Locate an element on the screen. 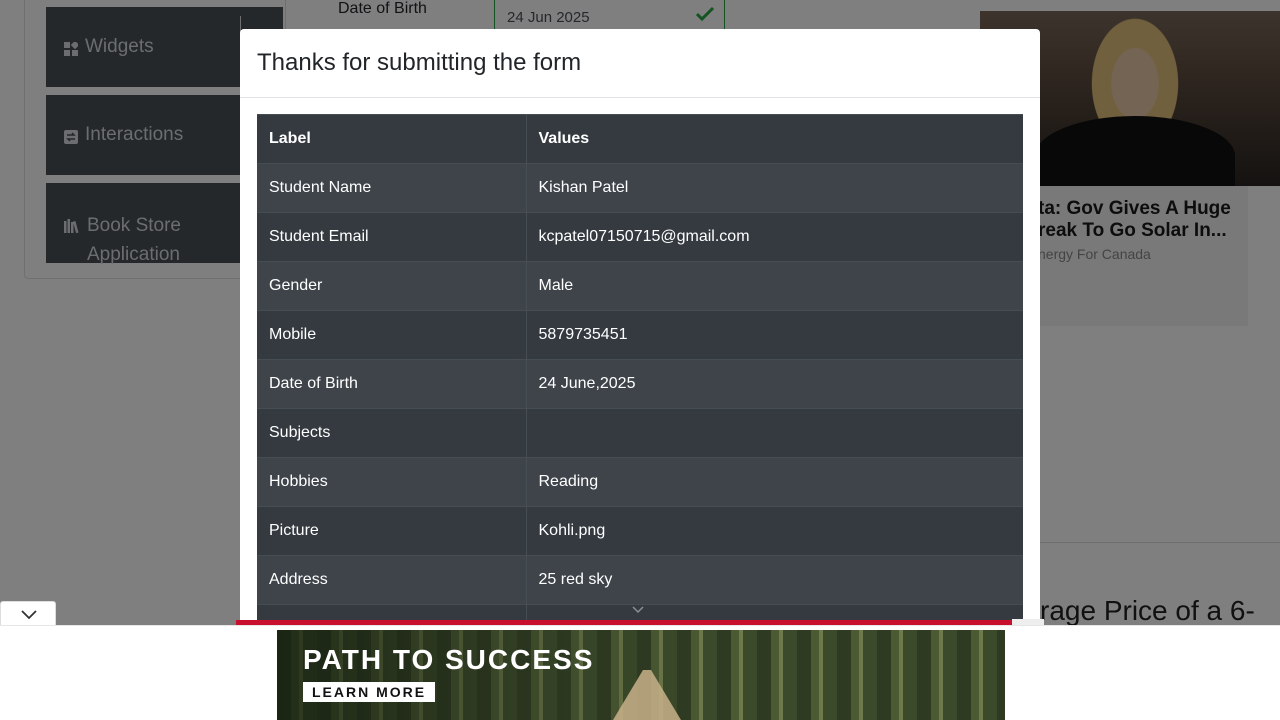 The height and width of the screenshot is (720, 1280). modal-header: Thanks for submitting the form is located at coordinates (640, 63).